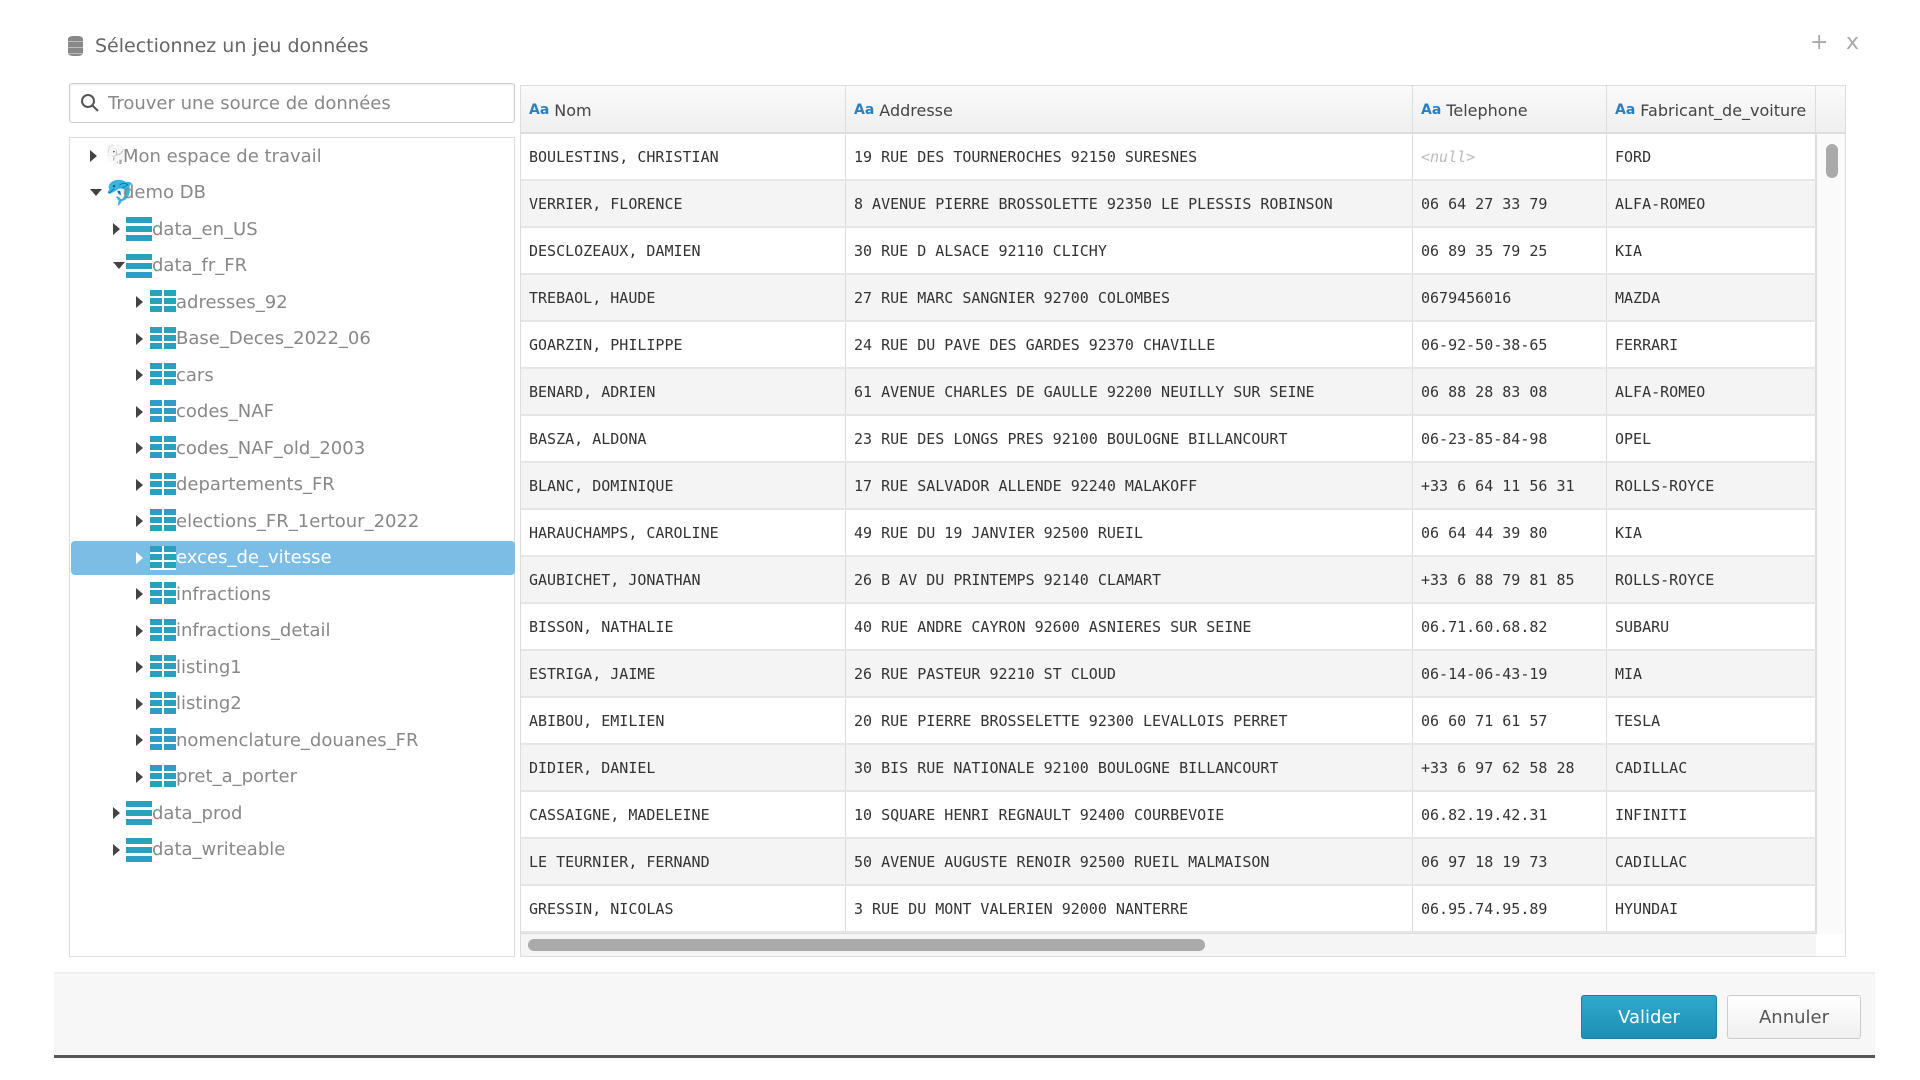  What do you see at coordinates (1129, 156) in the screenshot?
I see `table-cell: 19 RUE DES TOURNEROCHES 92150 SURESNES` at bounding box center [1129, 156].